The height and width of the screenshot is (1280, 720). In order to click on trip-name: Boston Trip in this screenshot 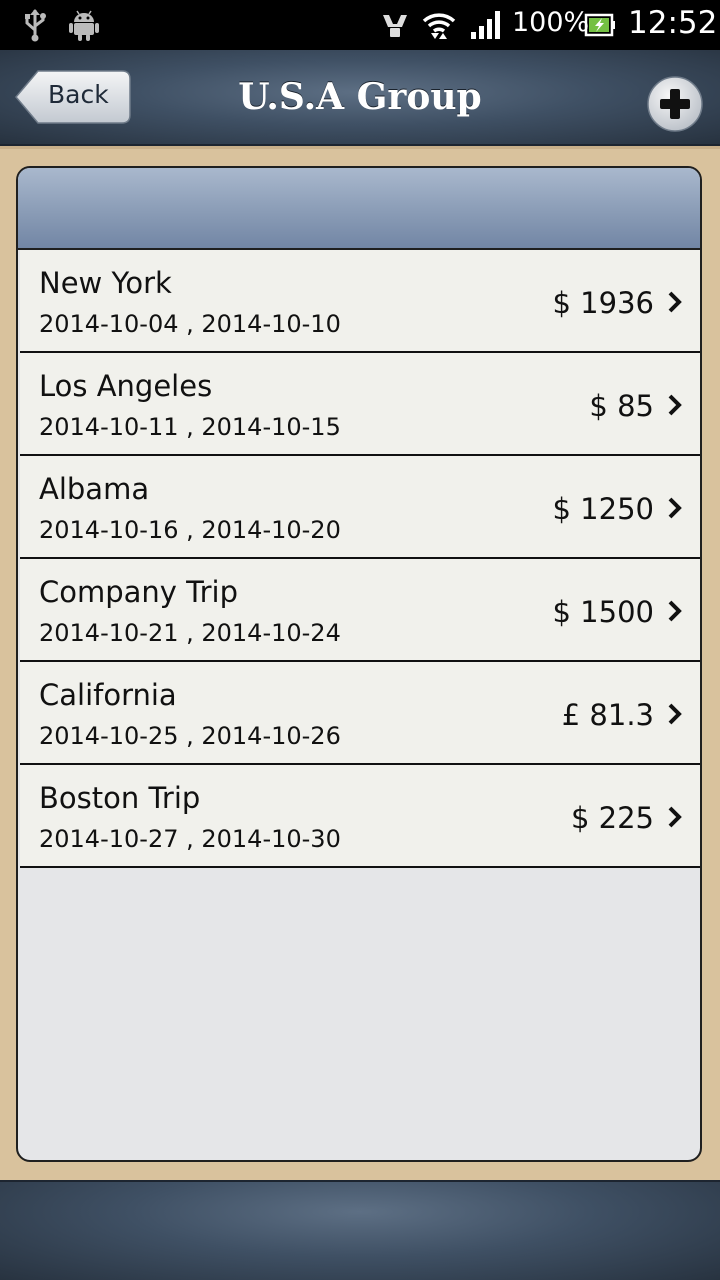, I will do `click(120, 798)`.